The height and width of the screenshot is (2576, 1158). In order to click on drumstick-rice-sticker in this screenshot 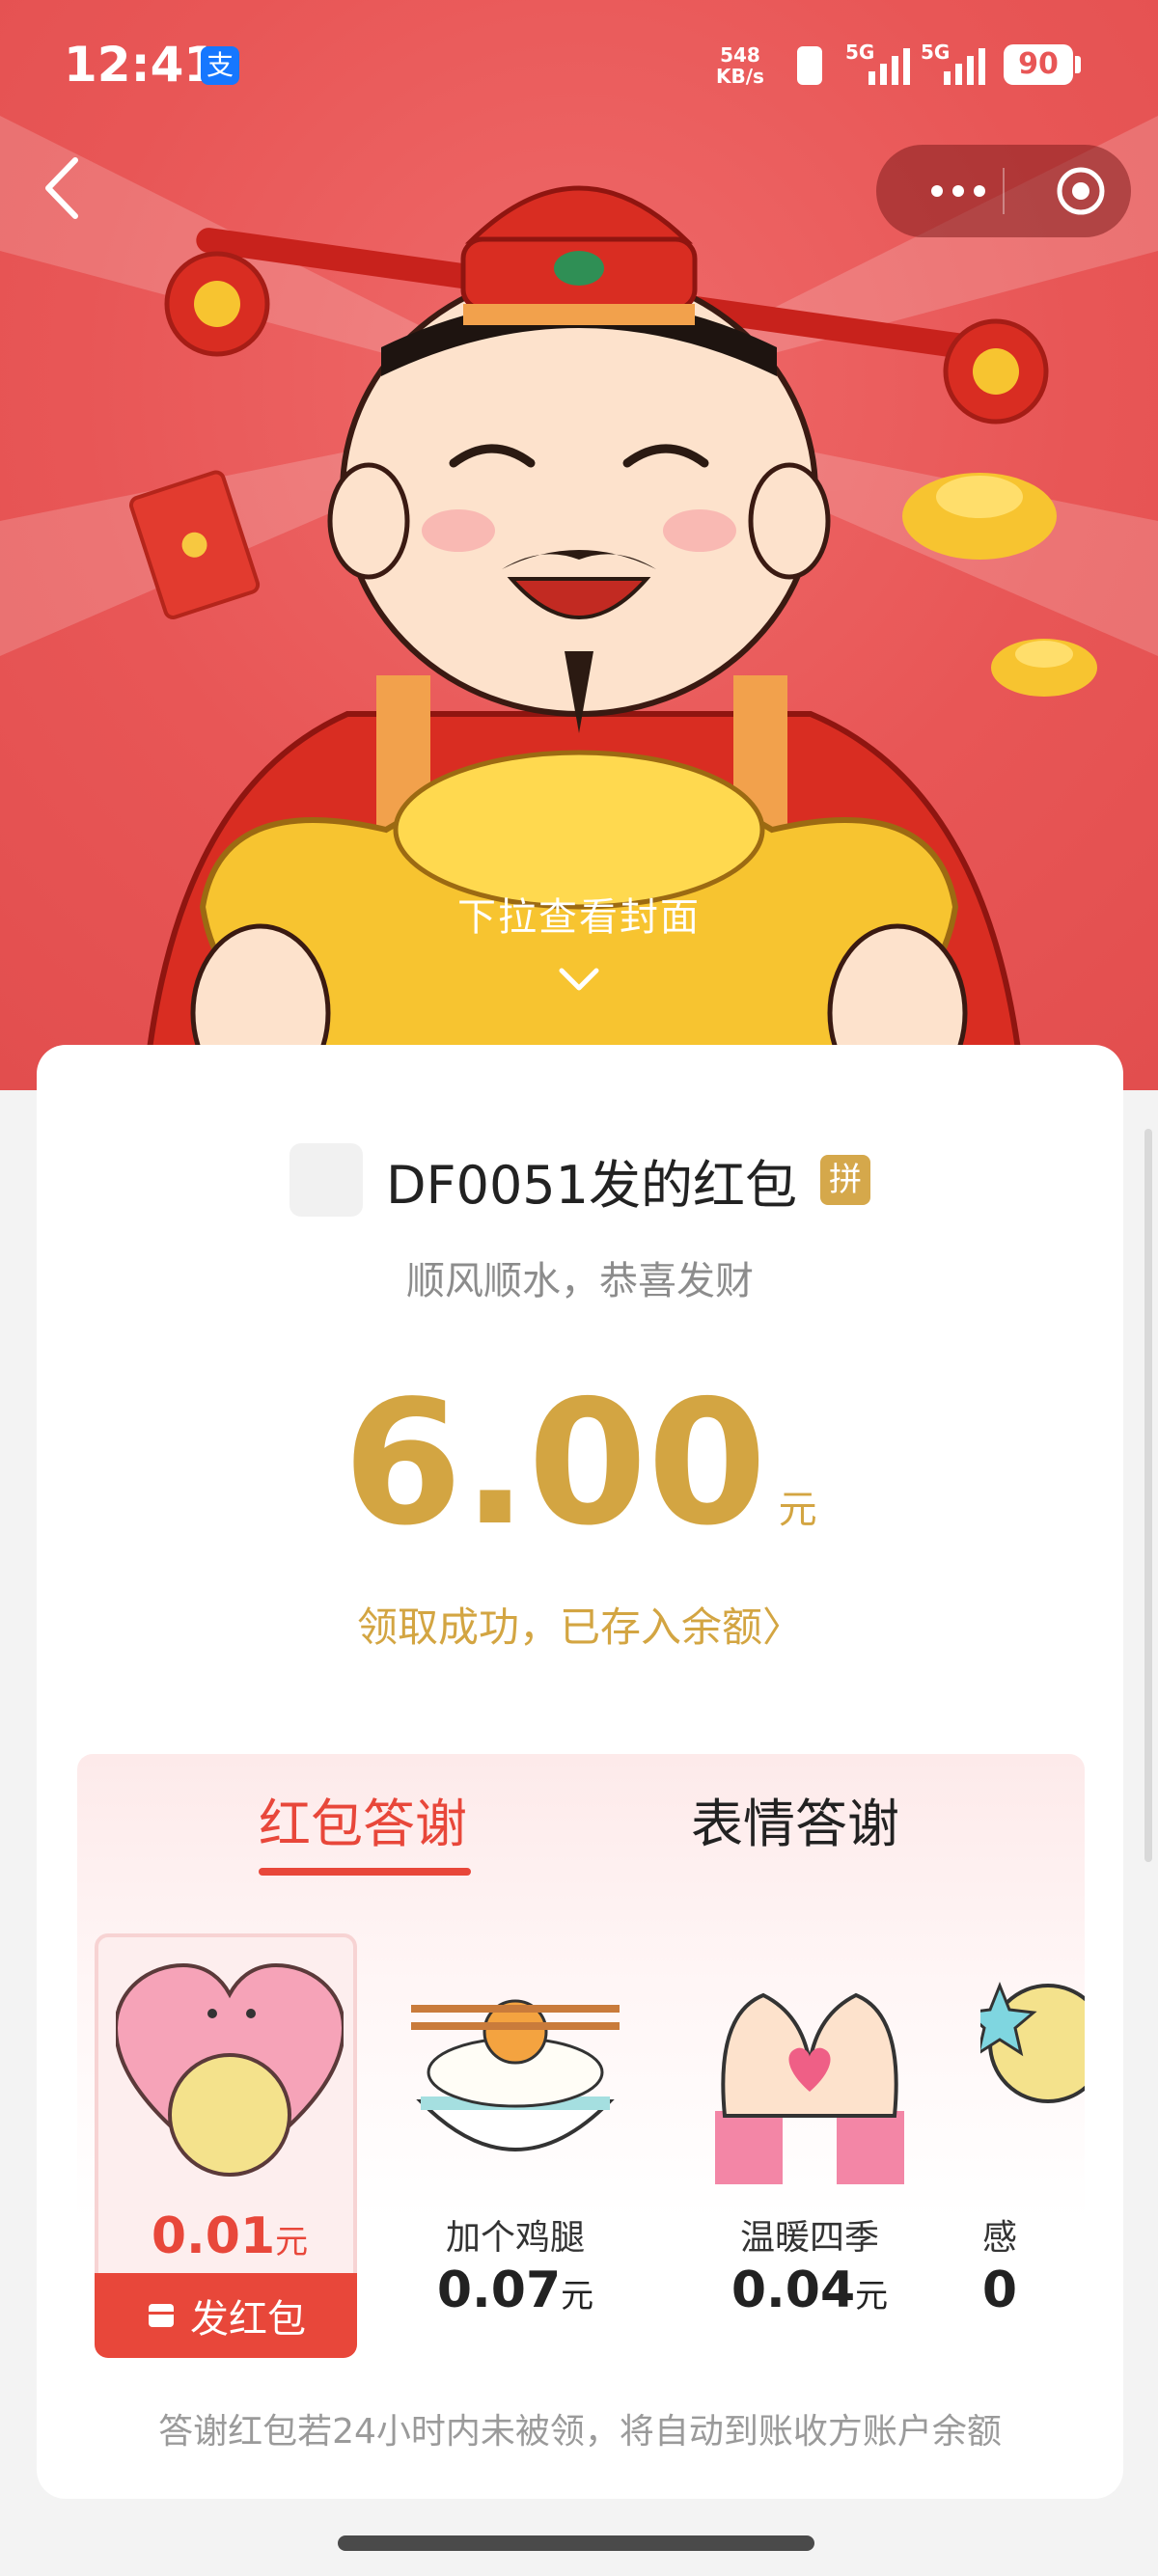, I will do `click(515, 2075)`.